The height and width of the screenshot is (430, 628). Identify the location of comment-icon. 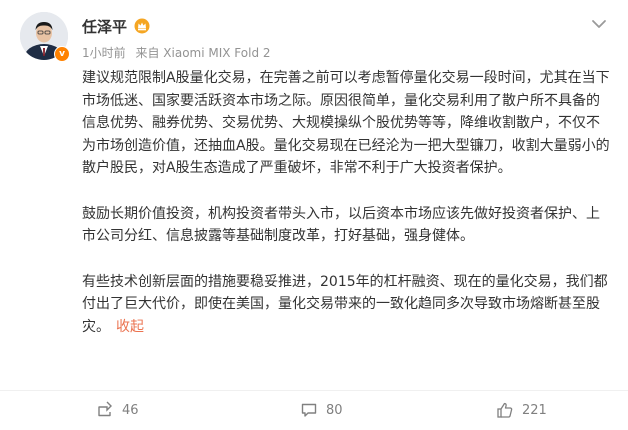
(309, 410).